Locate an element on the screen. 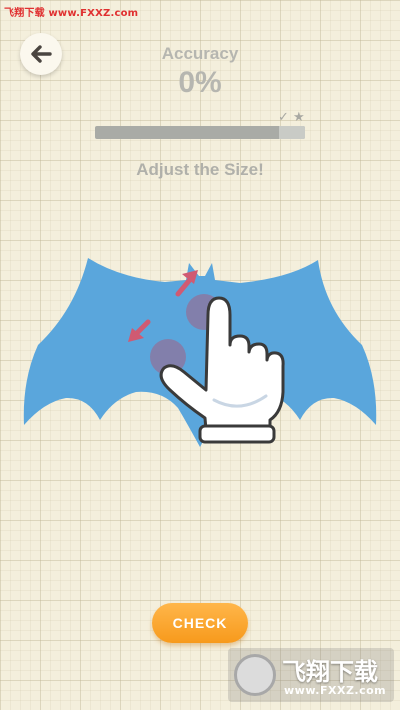 This screenshot has width=400, height=710. accuracy-progress-bar is located at coordinates (200, 132).